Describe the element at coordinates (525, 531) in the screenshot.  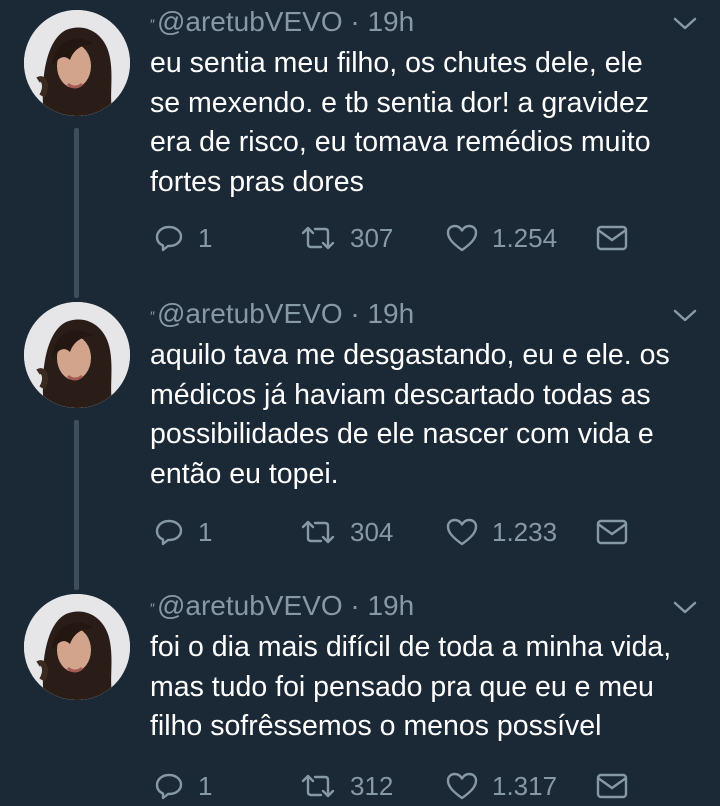
I see `like-count: 1.233` at that location.